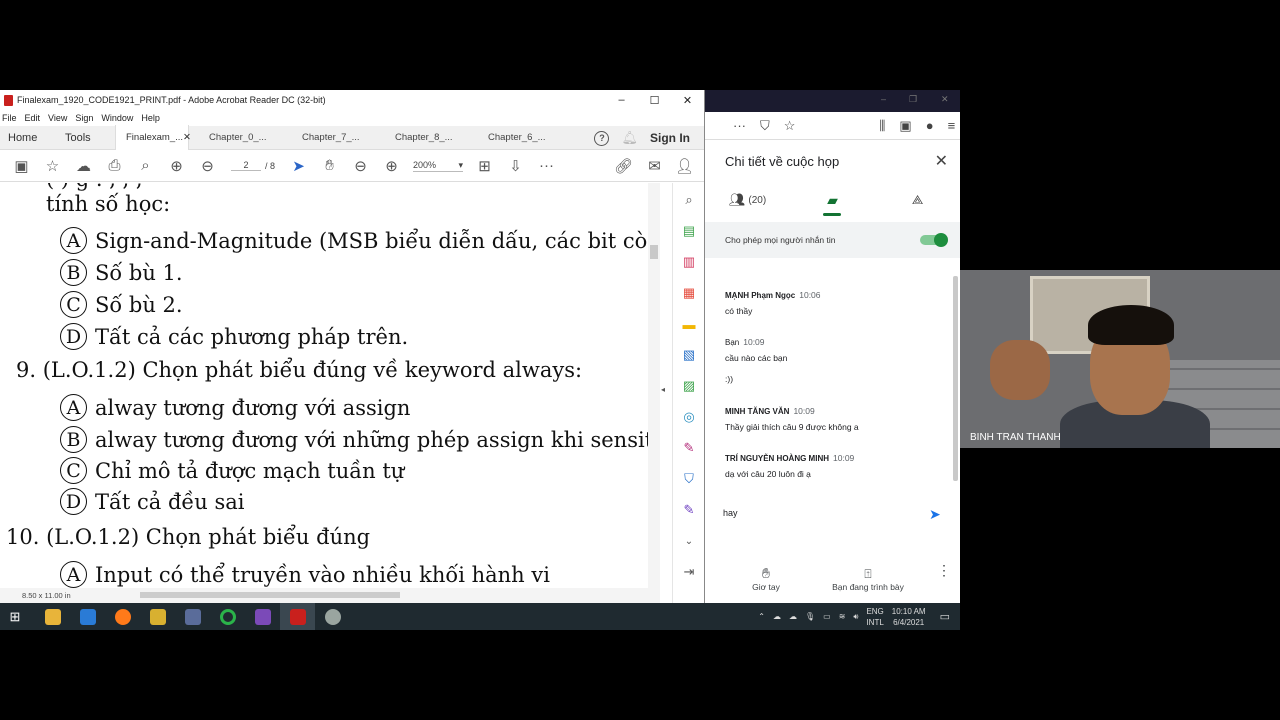 This screenshot has width=1280, height=720. Describe the element at coordinates (150, 118) in the screenshot. I see `menu-help: Help` at that location.